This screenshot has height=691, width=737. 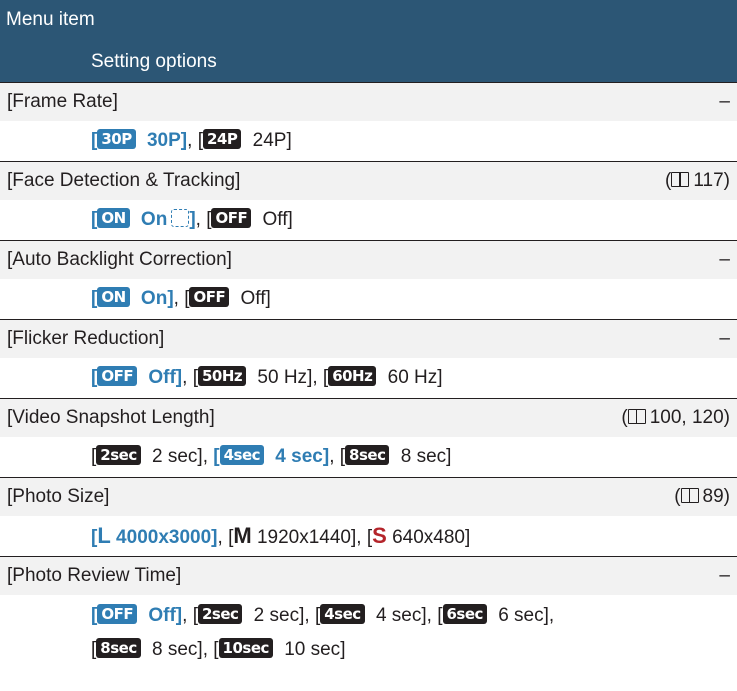 What do you see at coordinates (111, 417) in the screenshot?
I see `menu-item-name: [Video Snapshot Length]` at bounding box center [111, 417].